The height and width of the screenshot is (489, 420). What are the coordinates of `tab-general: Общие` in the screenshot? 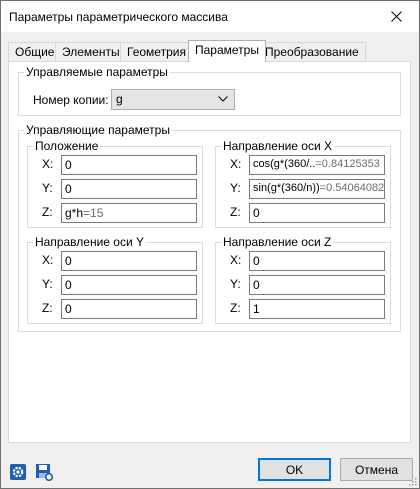 It's located at (35, 51).